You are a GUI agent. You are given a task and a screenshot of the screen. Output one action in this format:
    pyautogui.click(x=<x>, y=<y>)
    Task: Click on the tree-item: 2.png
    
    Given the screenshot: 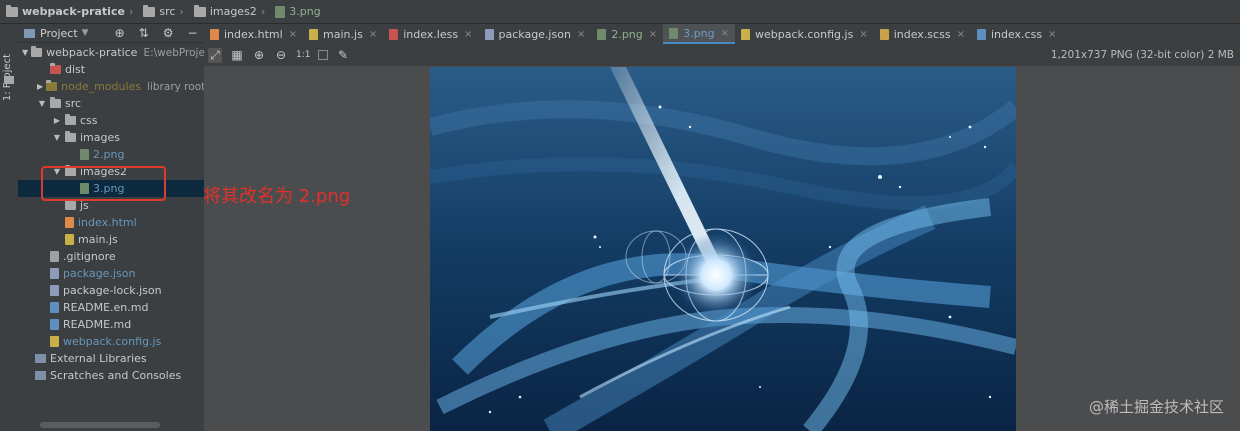 What is the action you would take?
    pyautogui.click(x=111, y=154)
    